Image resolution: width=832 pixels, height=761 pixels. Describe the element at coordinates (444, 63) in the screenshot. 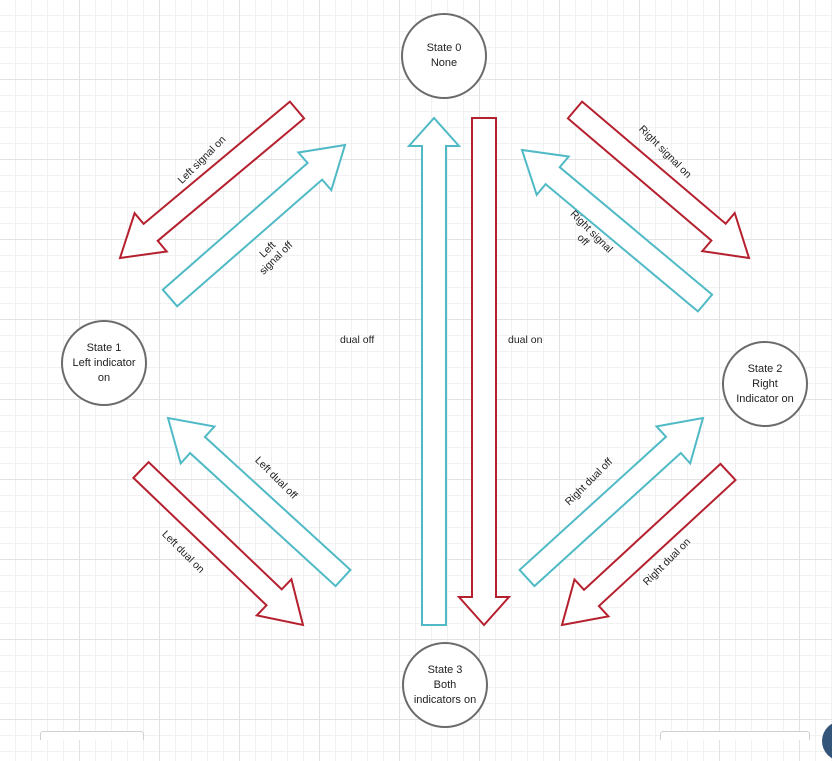

I see `state-0-desc: None` at that location.